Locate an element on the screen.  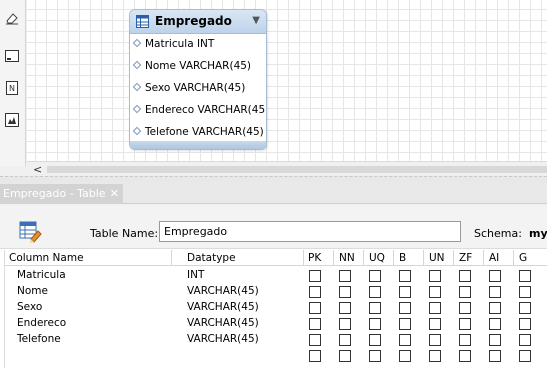
column-name-cell: Endereco is located at coordinates (41, 323).